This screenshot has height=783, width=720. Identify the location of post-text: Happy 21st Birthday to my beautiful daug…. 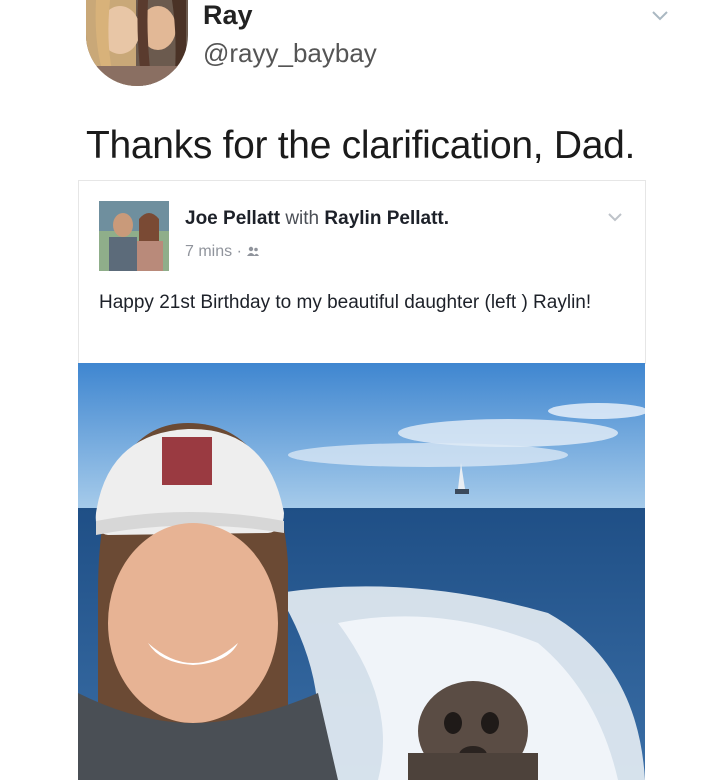
(345, 302).